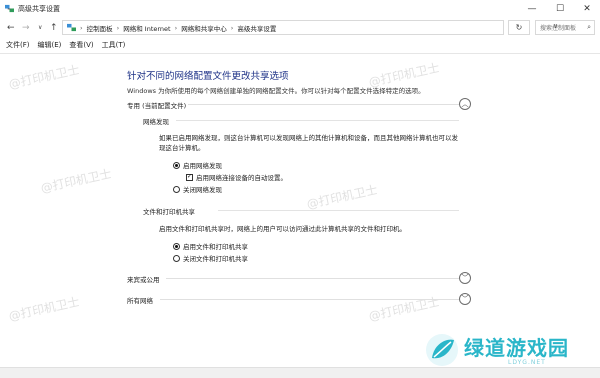  I want to click on leaf-logo-icon, so click(442, 350).